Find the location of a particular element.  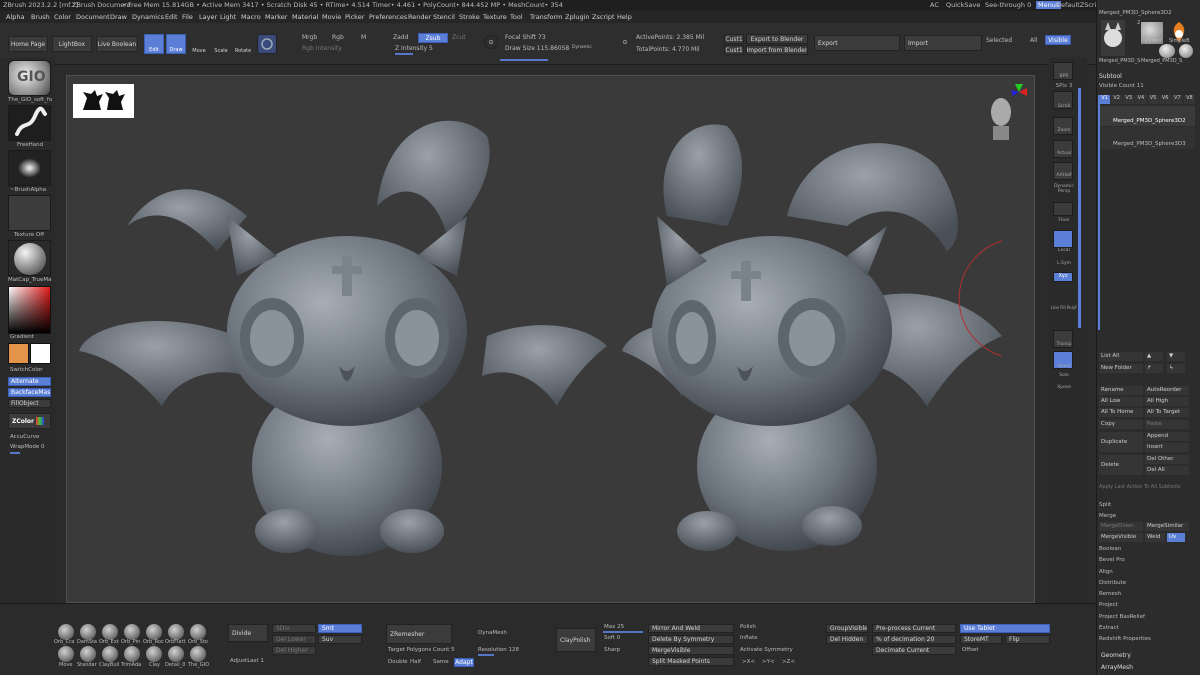

menu-picker: Picker is located at coordinates (354, 17).